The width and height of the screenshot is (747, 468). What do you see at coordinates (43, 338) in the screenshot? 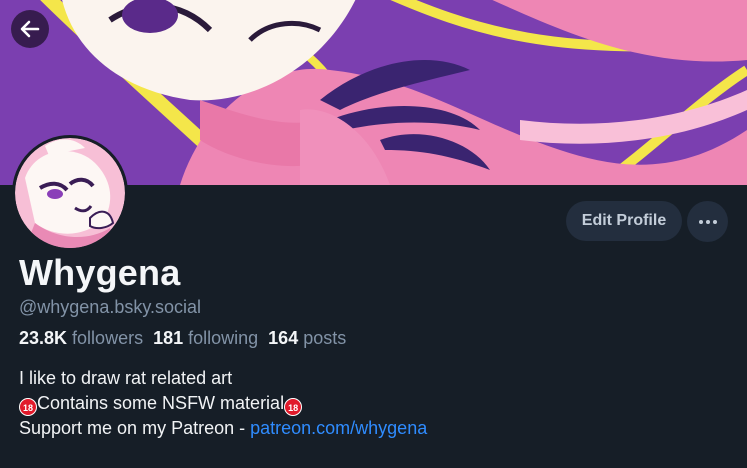
I see `followers-count: 23.8K` at bounding box center [43, 338].